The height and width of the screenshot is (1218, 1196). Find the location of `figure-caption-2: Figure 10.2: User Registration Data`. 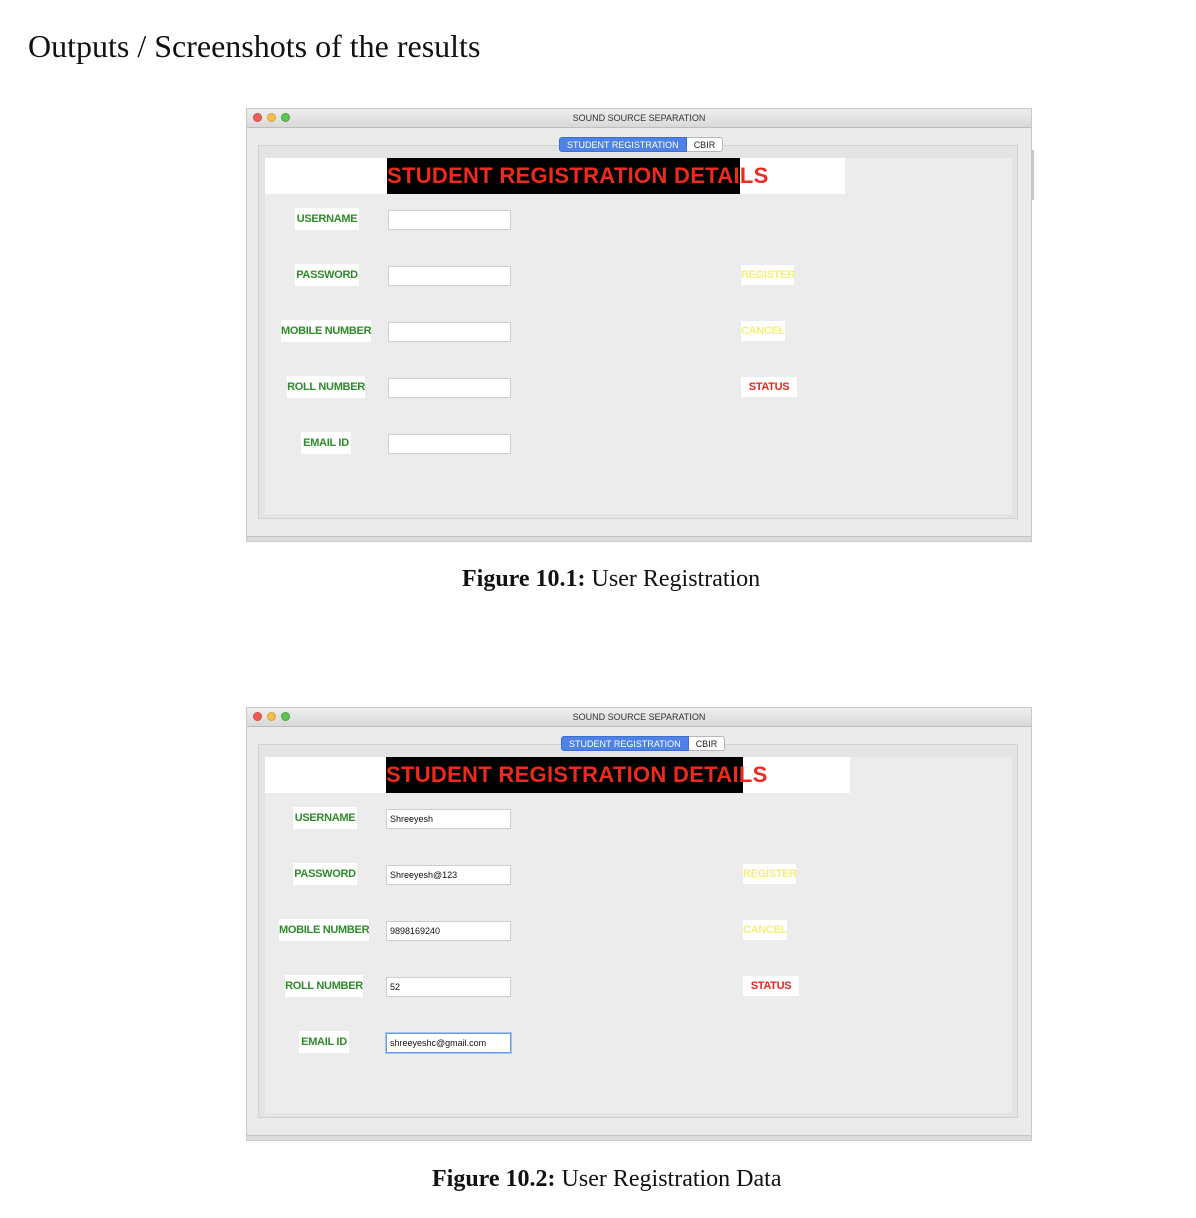

figure-caption-2: Figure 10.2: User Registration Data is located at coordinates (606, 1179).